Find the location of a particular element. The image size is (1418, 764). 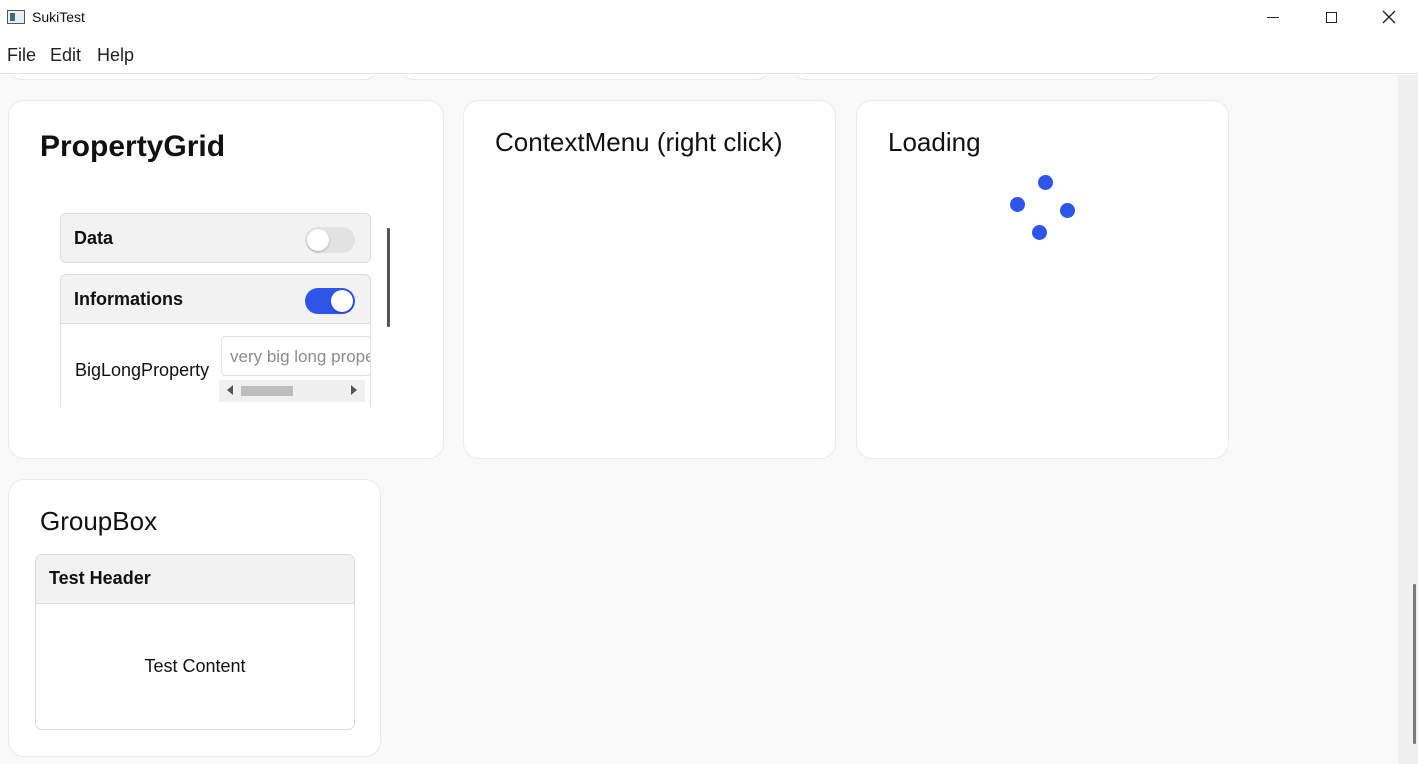

close-button is located at coordinates (1389, 17).